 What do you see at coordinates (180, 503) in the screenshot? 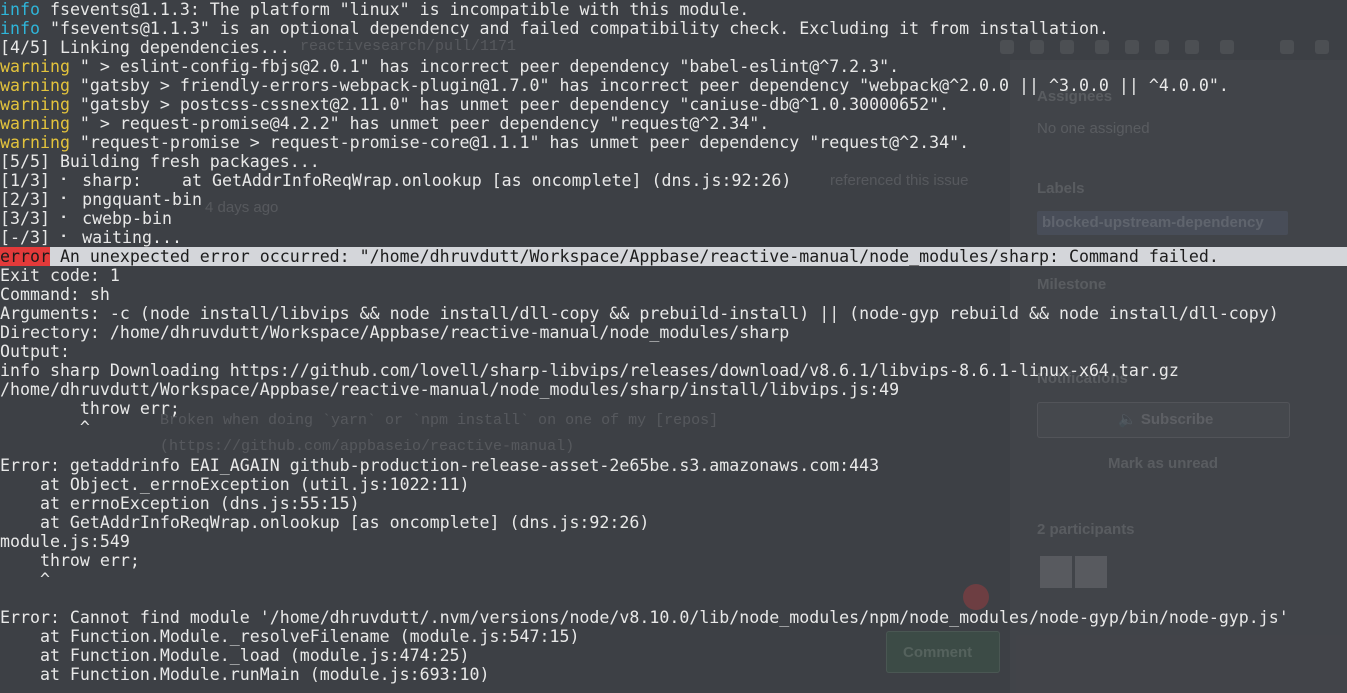
I see `terminal-line-text: at errnoException (dns.js:55:15)` at bounding box center [180, 503].